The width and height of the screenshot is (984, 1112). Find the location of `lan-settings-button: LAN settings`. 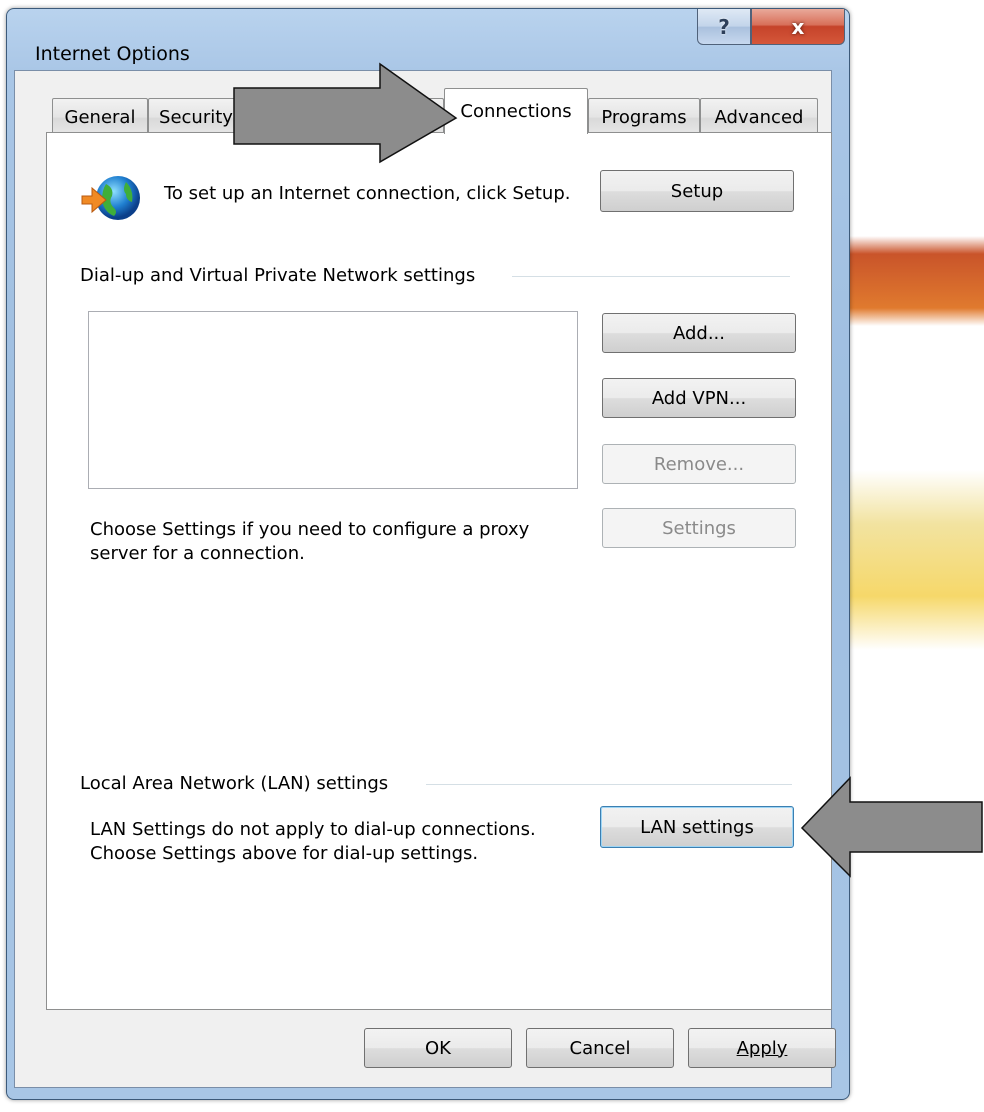

lan-settings-button: LAN settings is located at coordinates (697, 827).